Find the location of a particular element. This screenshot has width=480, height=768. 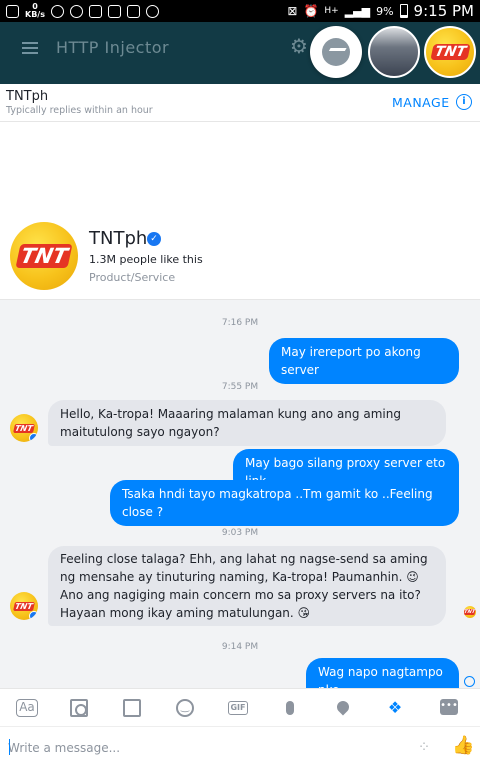

like-icon: 👍 is located at coordinates (463, 746).